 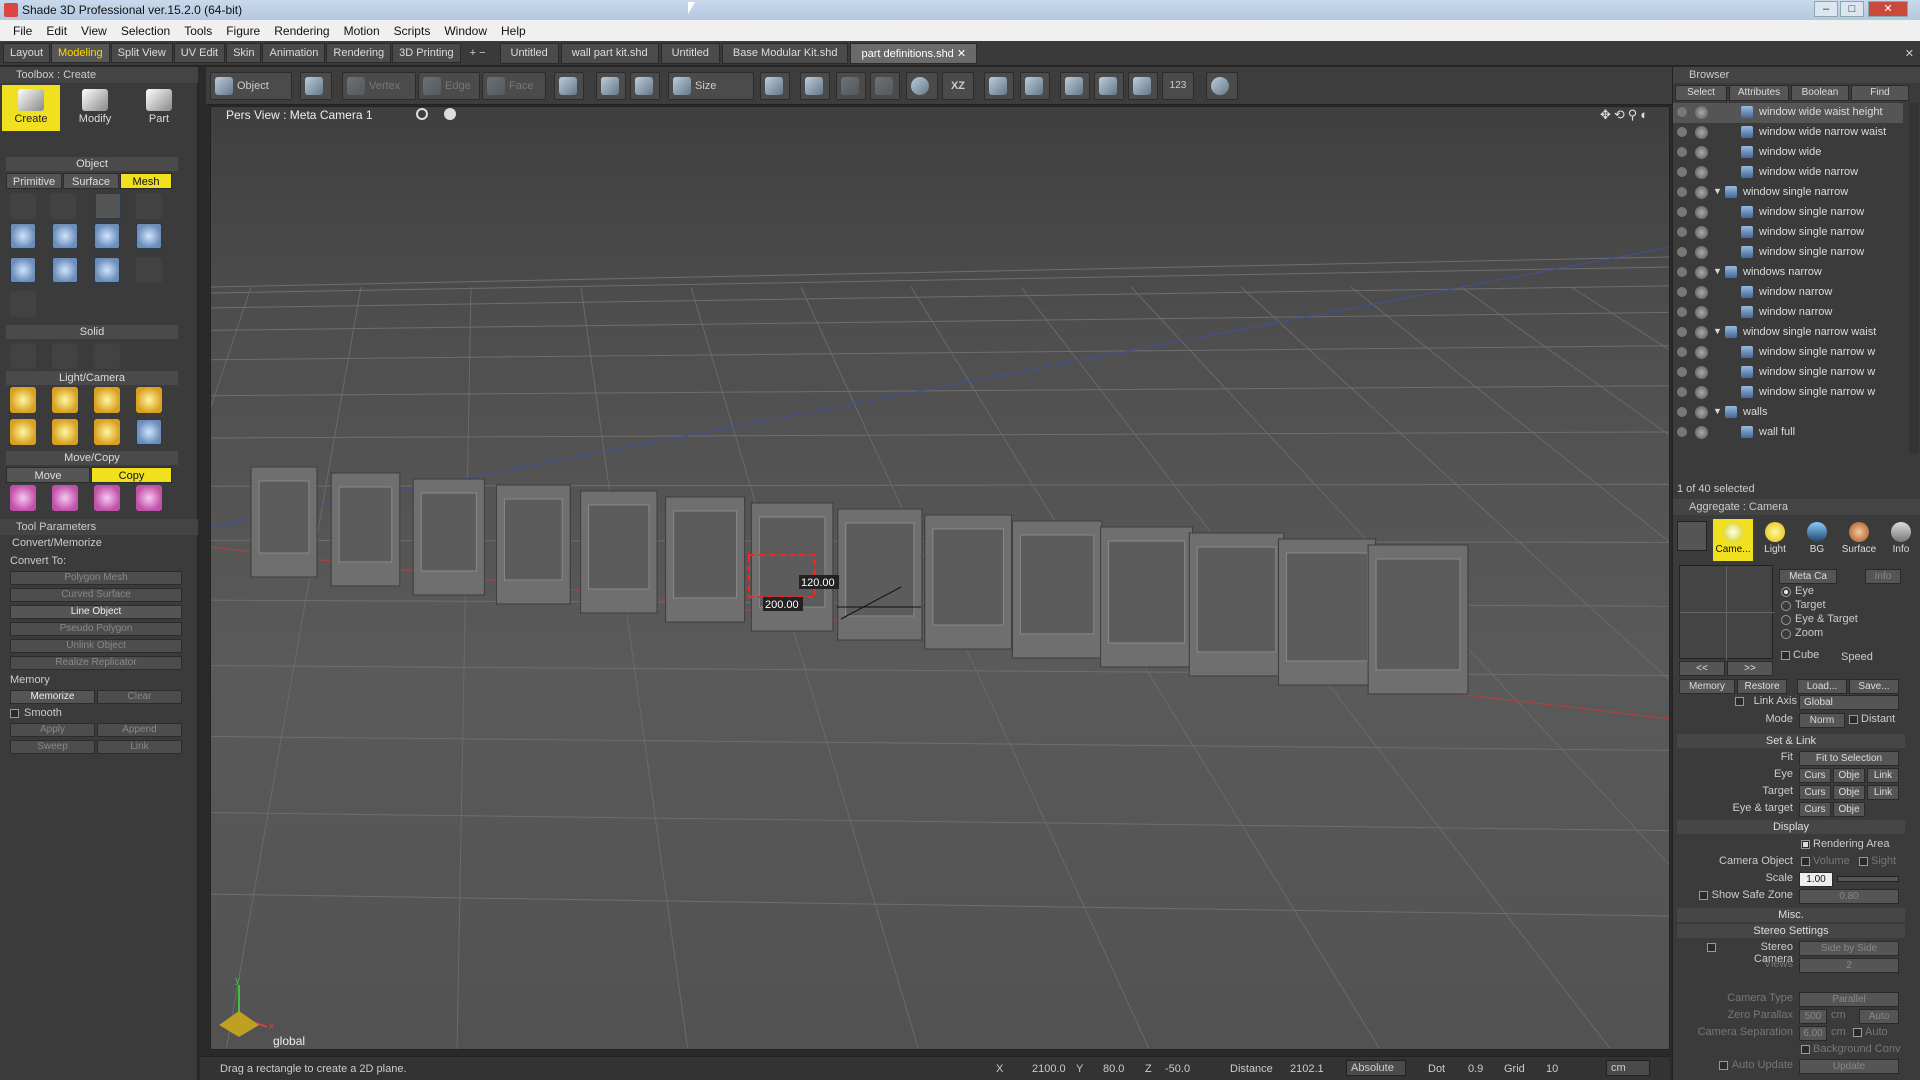 What do you see at coordinates (139, 730) in the screenshot?
I see `append-button: Append` at bounding box center [139, 730].